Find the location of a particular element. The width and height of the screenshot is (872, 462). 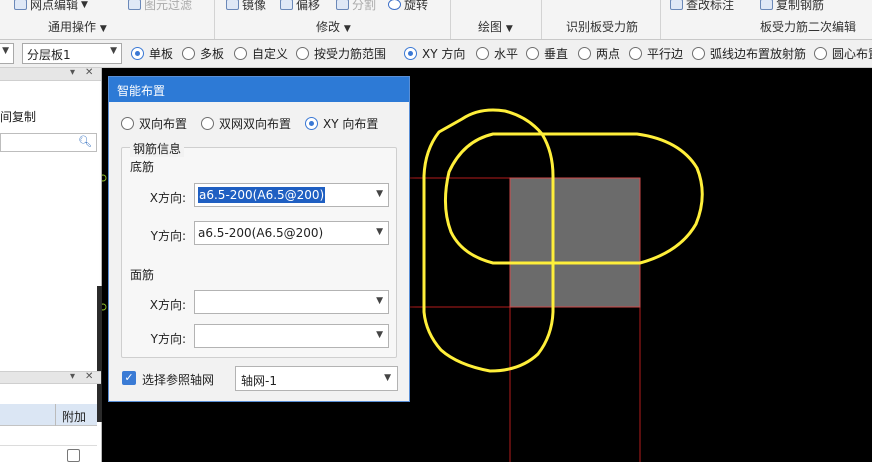

dir-parallel-edge: 平行边 is located at coordinates (656, 53).